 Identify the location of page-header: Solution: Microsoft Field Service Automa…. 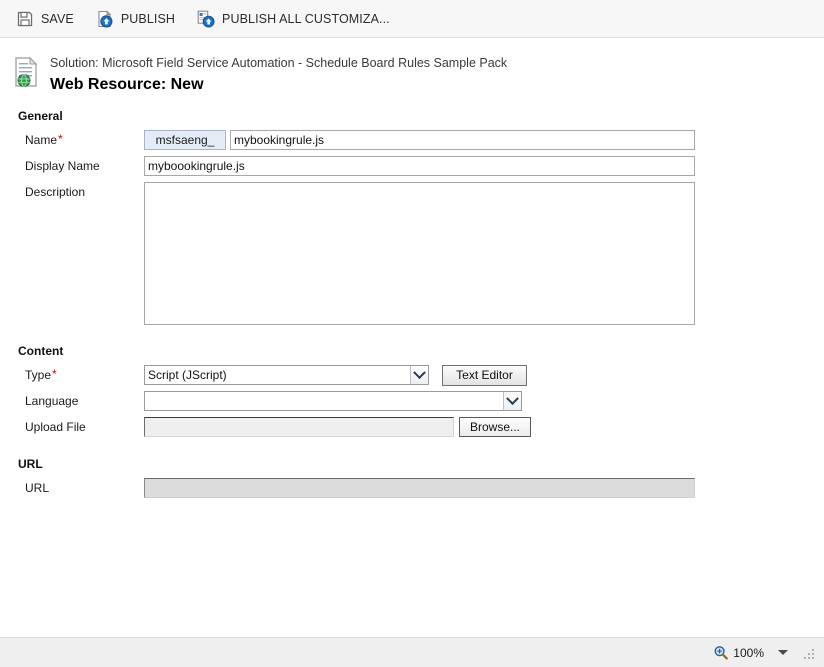
(412, 66).